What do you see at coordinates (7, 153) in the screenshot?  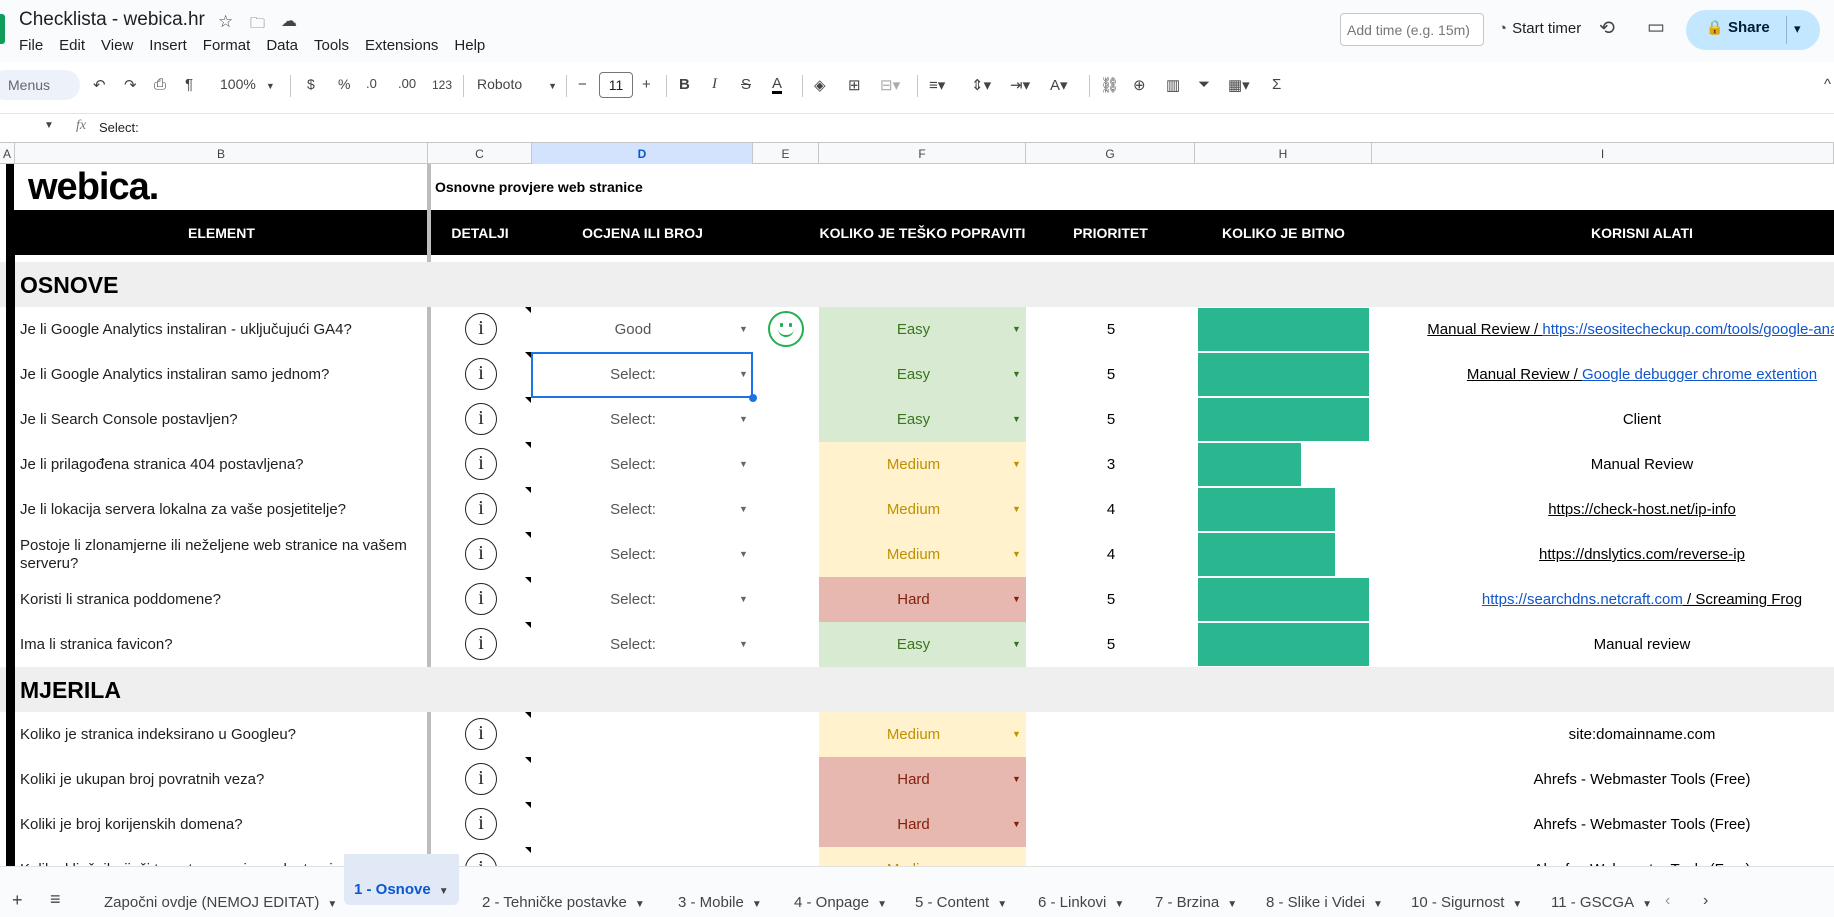 I see `column-header-a: A` at bounding box center [7, 153].